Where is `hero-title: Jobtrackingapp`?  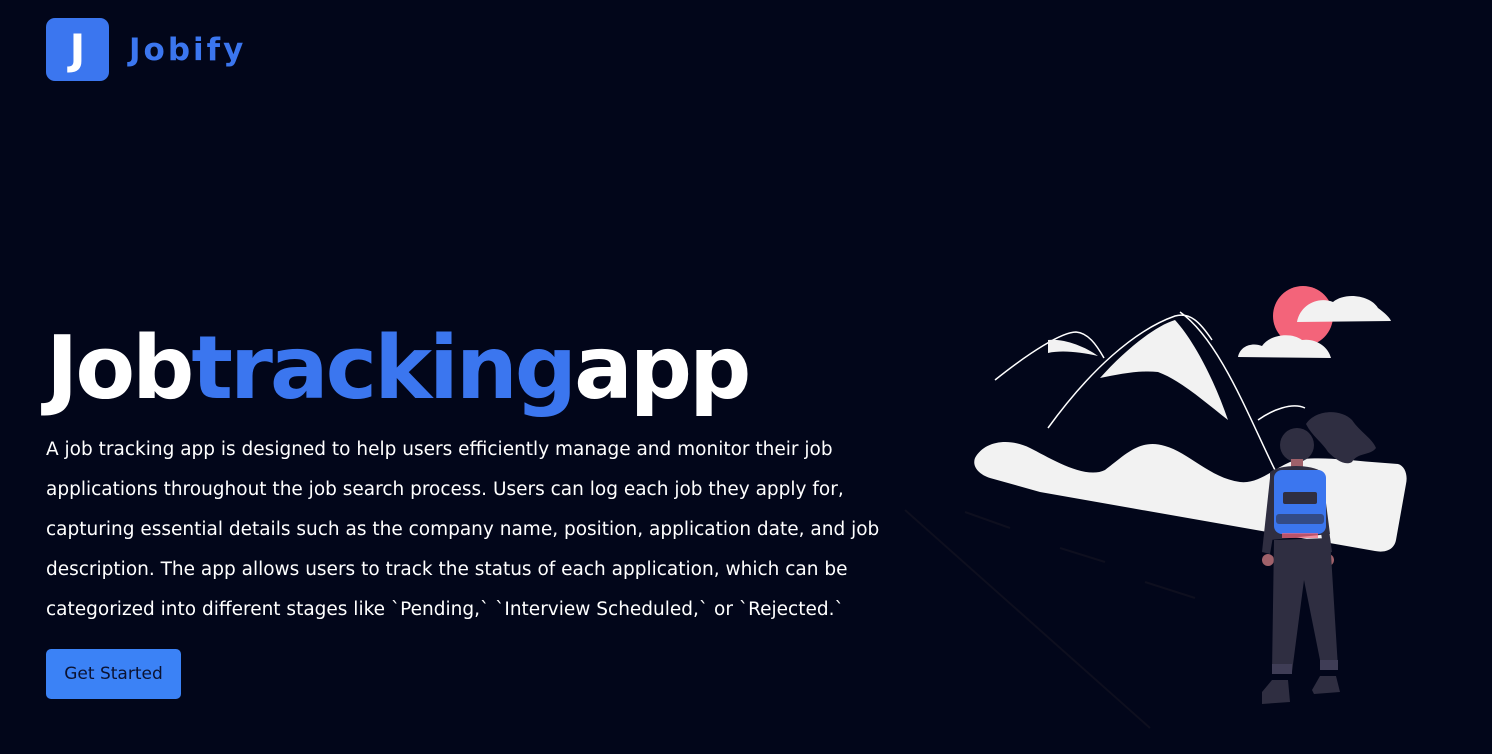 hero-title: Jobtrackingapp is located at coordinates (476, 368).